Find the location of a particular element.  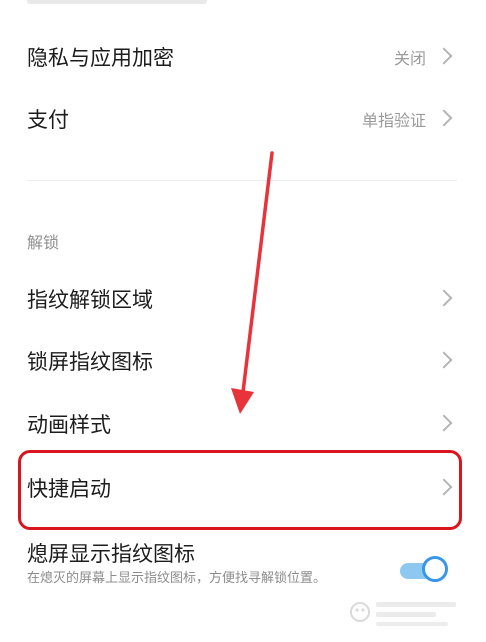

row-lockscreen-fingerprint-icon: 锁屏指纹图标 is located at coordinates (243, 361).